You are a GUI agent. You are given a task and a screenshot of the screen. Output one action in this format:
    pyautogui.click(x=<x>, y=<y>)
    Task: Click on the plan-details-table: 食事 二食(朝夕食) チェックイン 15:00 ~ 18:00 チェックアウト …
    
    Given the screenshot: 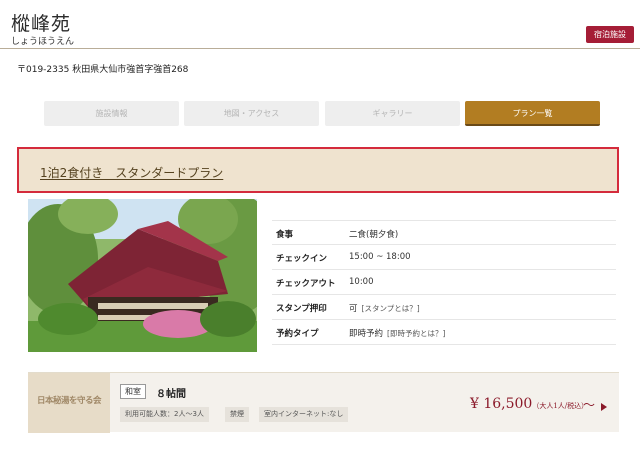 What is the action you would take?
    pyautogui.click(x=444, y=282)
    